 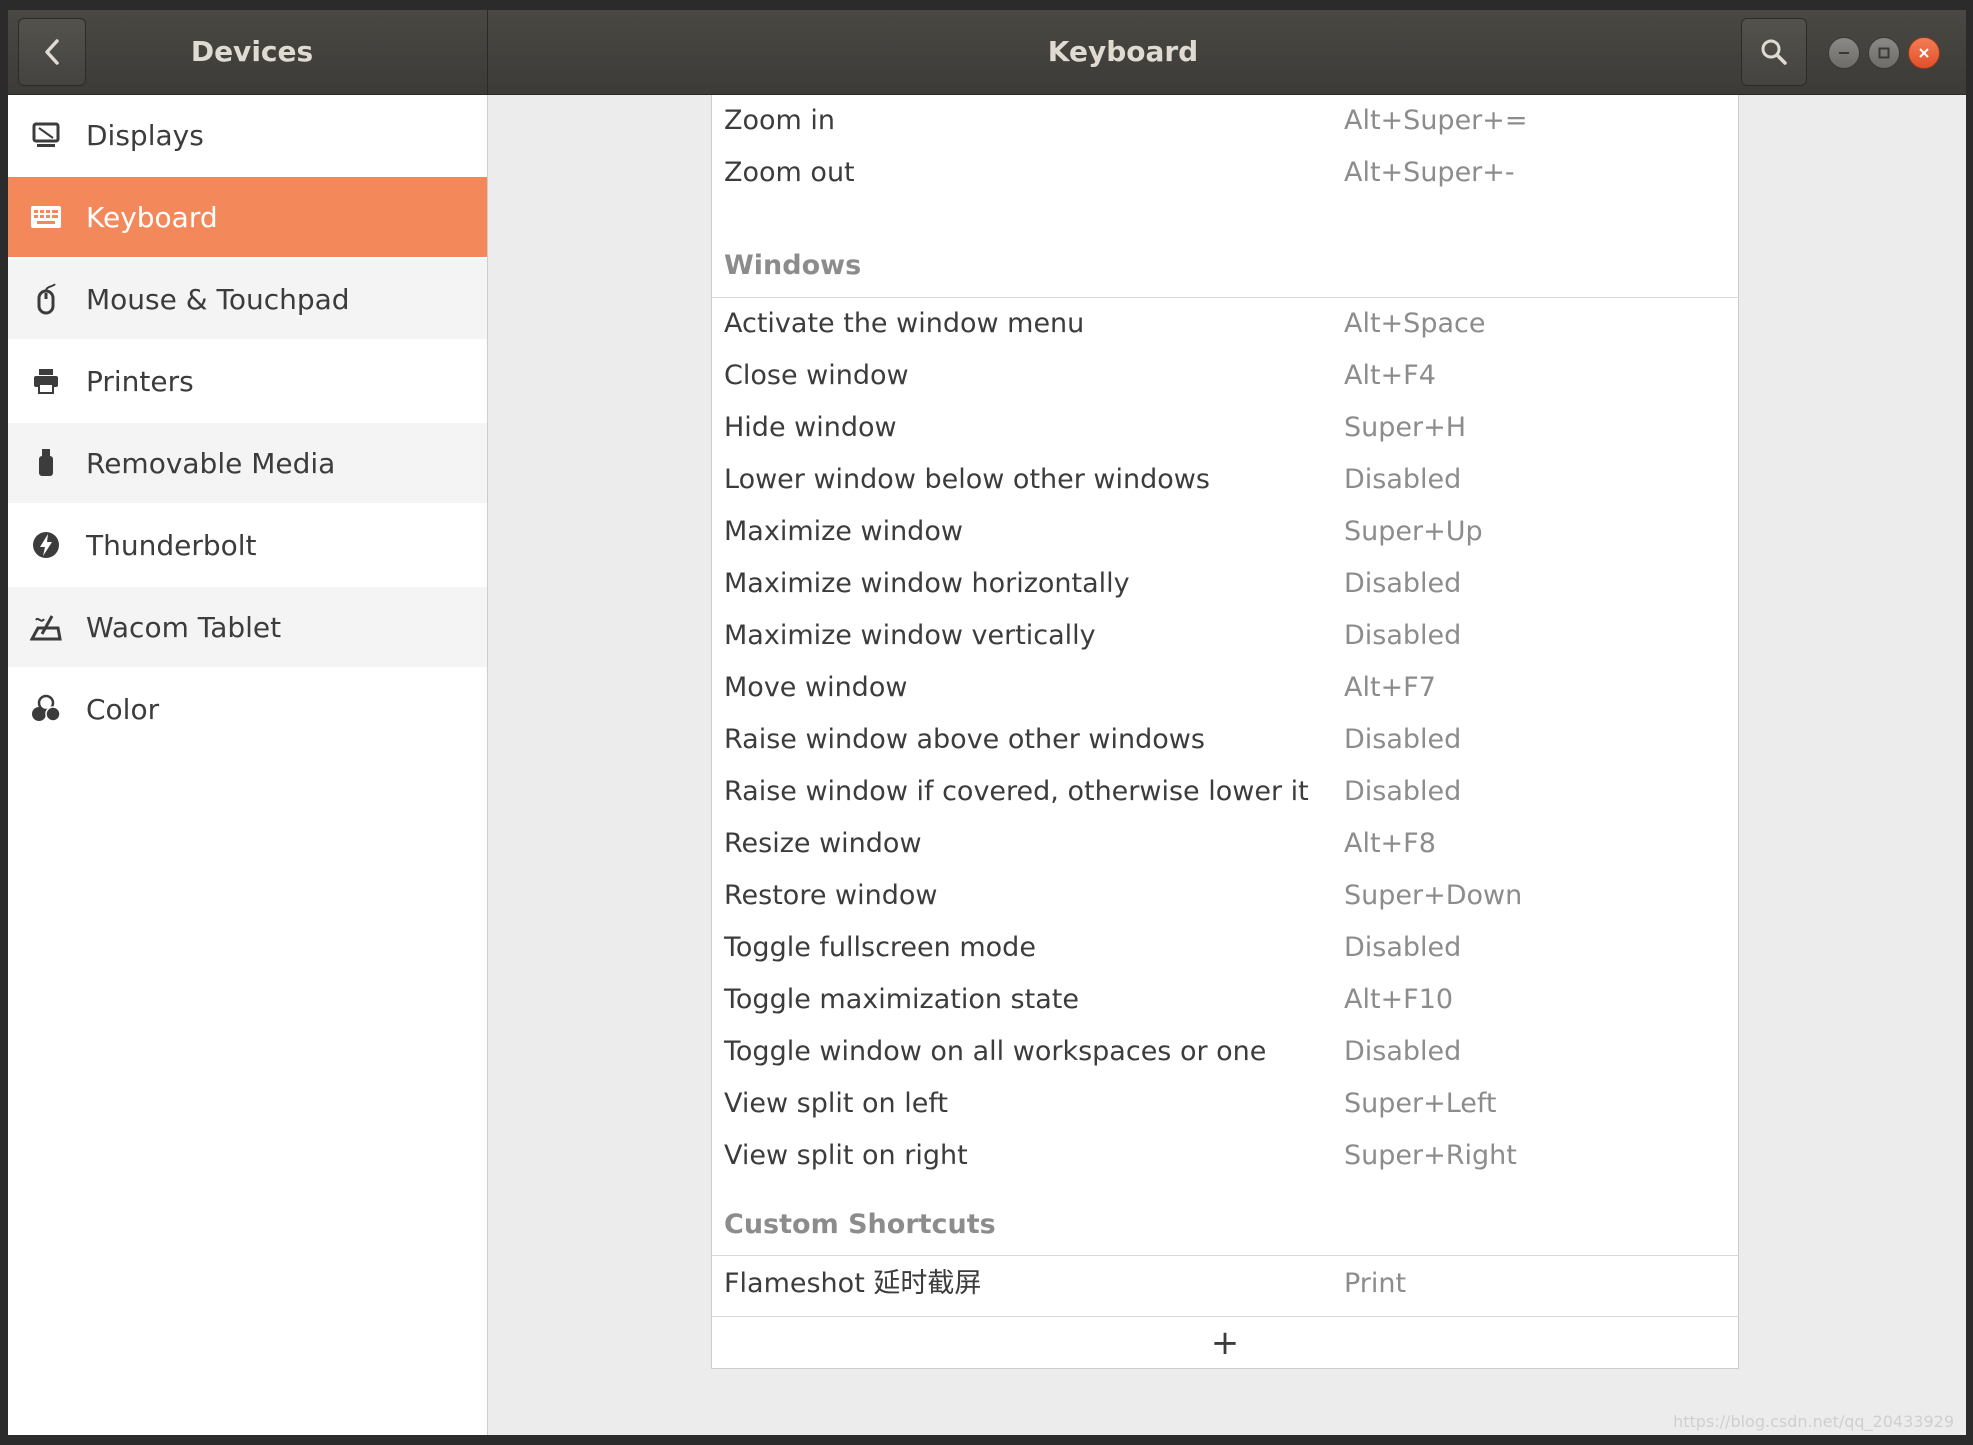 What do you see at coordinates (780, 120) in the screenshot?
I see `shortcut-action: Zoom in` at bounding box center [780, 120].